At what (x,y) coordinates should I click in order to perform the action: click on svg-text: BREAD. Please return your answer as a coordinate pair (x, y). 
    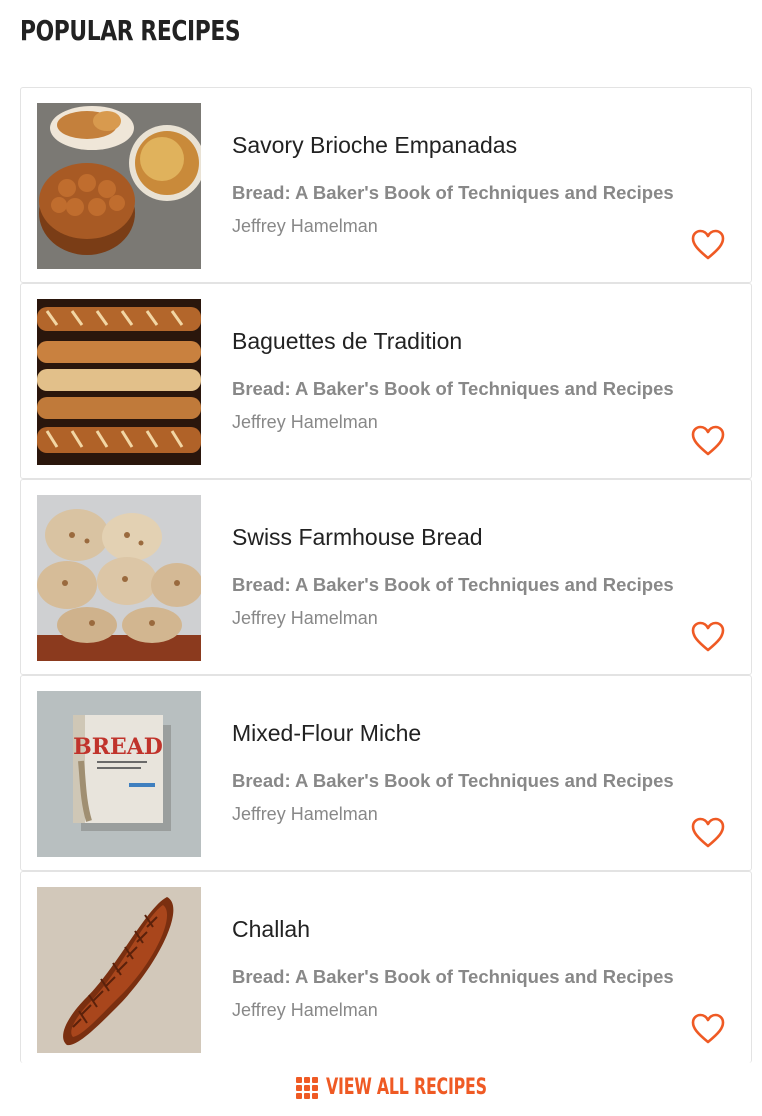
    Looking at the image, I should click on (118, 747).